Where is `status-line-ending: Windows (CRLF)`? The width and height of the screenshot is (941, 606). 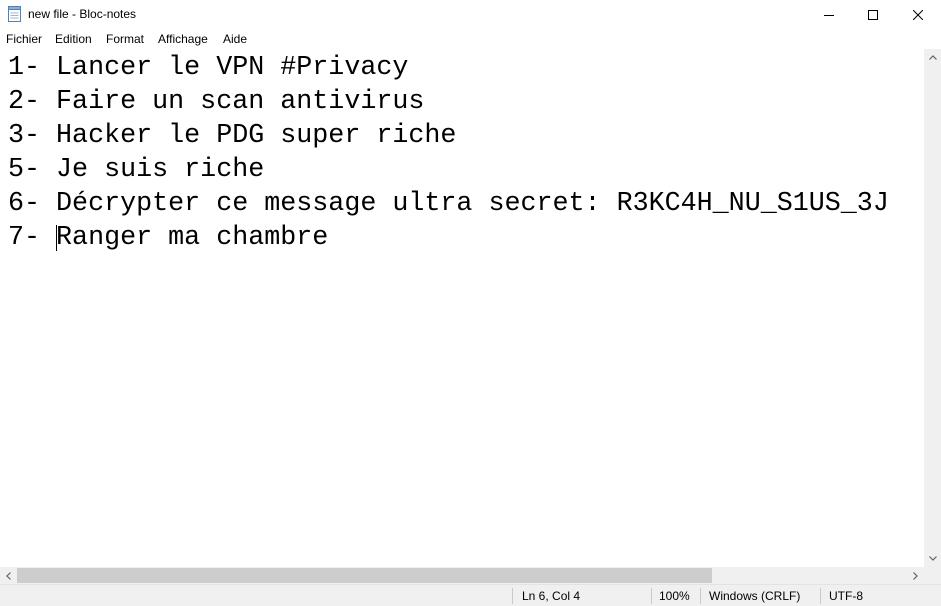
status-line-ending: Windows (CRLF) is located at coordinates (755, 596).